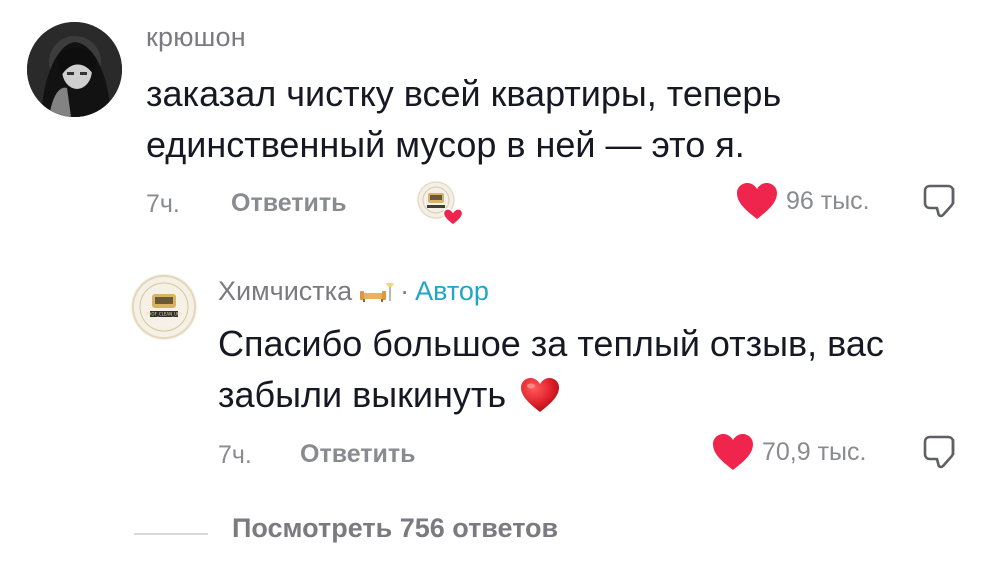 The width and height of the screenshot is (1000, 580). I want to click on comment-like-button: 96 тыс., so click(803, 201).